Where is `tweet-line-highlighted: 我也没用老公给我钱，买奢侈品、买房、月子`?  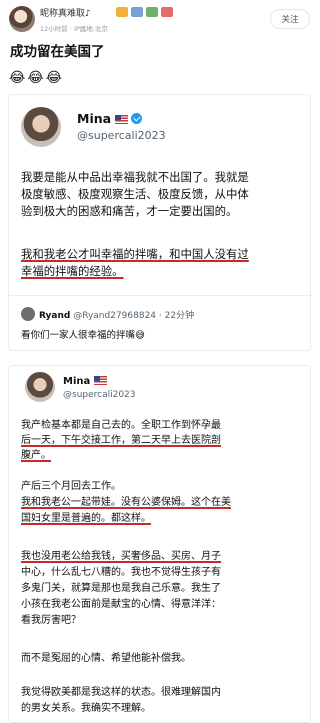
tweet-line-highlighted: 我也没用老公给我钱，买奢侈品、买房、月子 is located at coordinates (121, 556).